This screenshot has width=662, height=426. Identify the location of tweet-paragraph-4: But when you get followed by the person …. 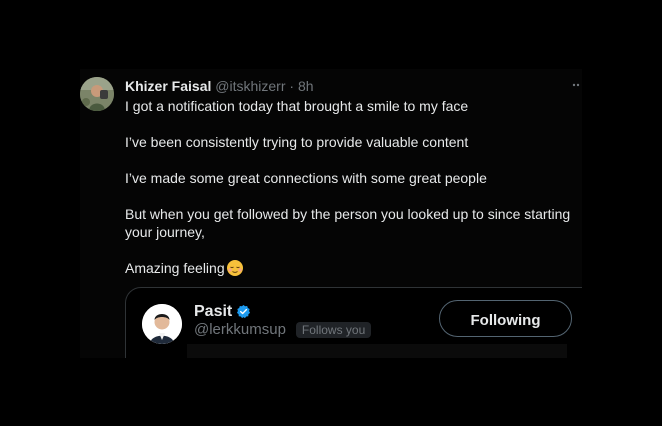
(348, 223).